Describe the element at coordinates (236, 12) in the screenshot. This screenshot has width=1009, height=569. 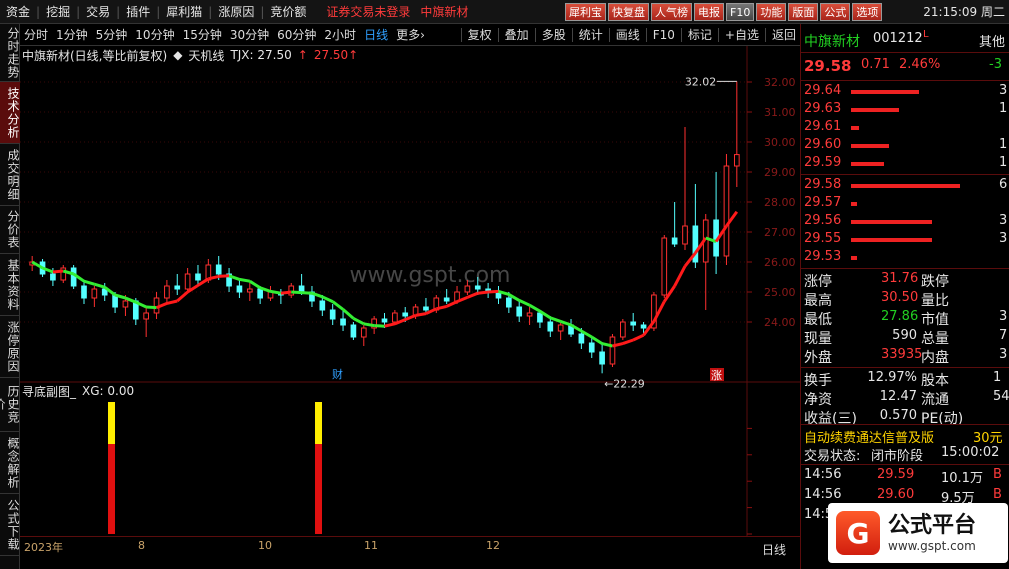
I see `menu-item-limit-reason: 涨原因` at that location.